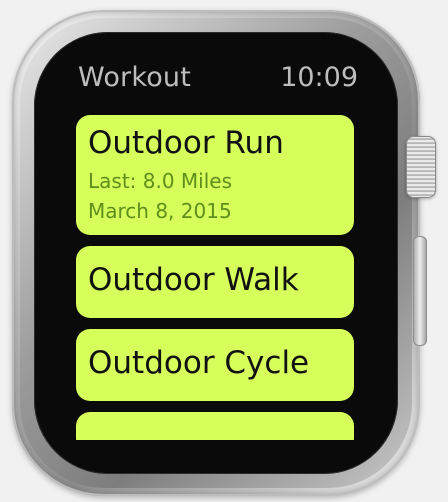  What do you see at coordinates (215, 426) in the screenshot?
I see `workout-card-partial` at bounding box center [215, 426].